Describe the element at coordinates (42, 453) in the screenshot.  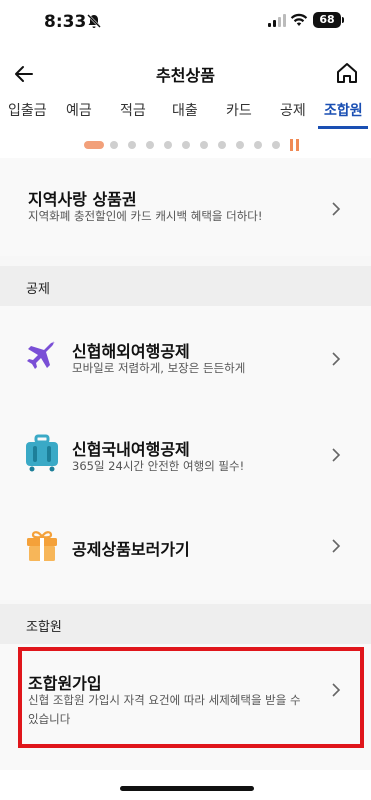
I see `suitcase-icon` at that location.